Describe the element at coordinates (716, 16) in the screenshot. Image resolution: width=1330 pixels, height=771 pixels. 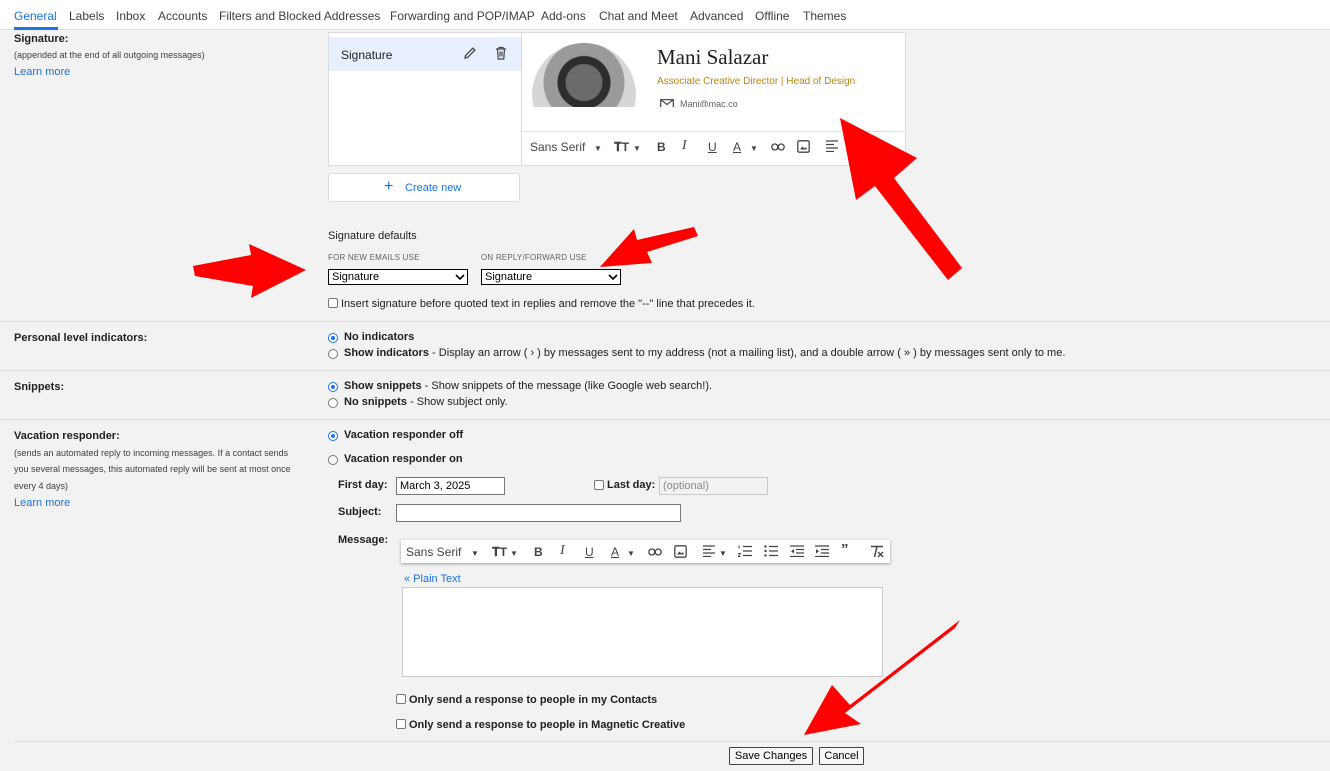
I see `tab-advanced: Advanced` at that location.